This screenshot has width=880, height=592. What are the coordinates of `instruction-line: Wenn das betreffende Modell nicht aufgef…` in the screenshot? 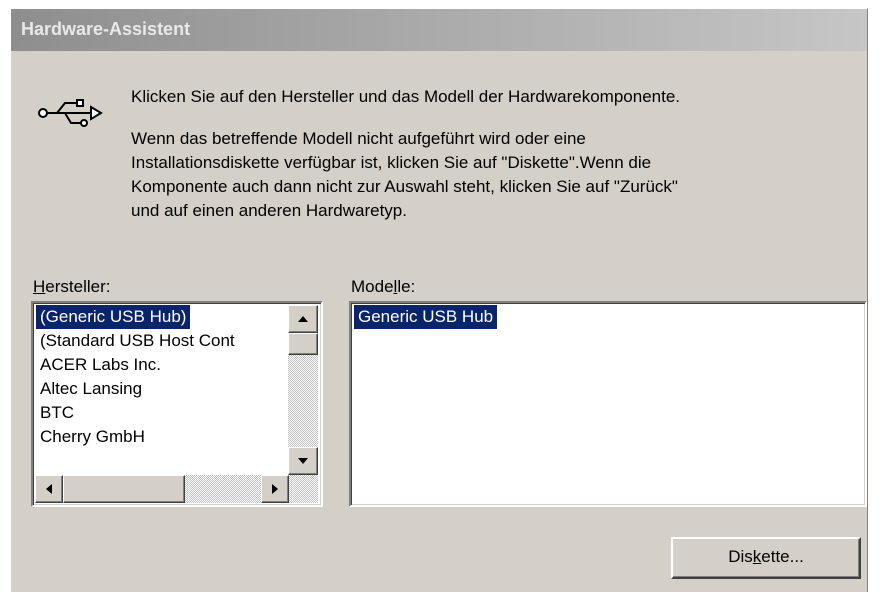 It's located at (358, 138).